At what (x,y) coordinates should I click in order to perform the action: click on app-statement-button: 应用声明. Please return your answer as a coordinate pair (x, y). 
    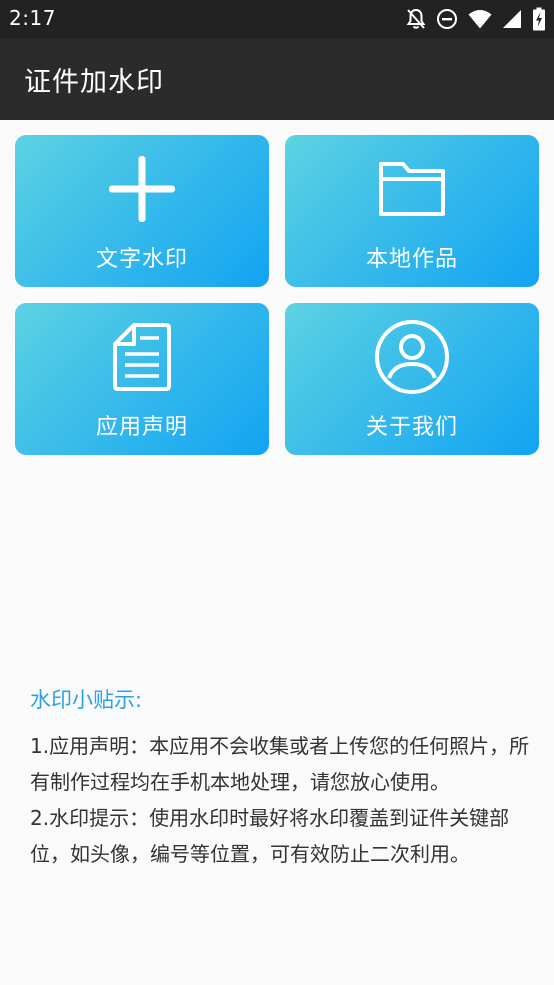
    Looking at the image, I should click on (142, 379).